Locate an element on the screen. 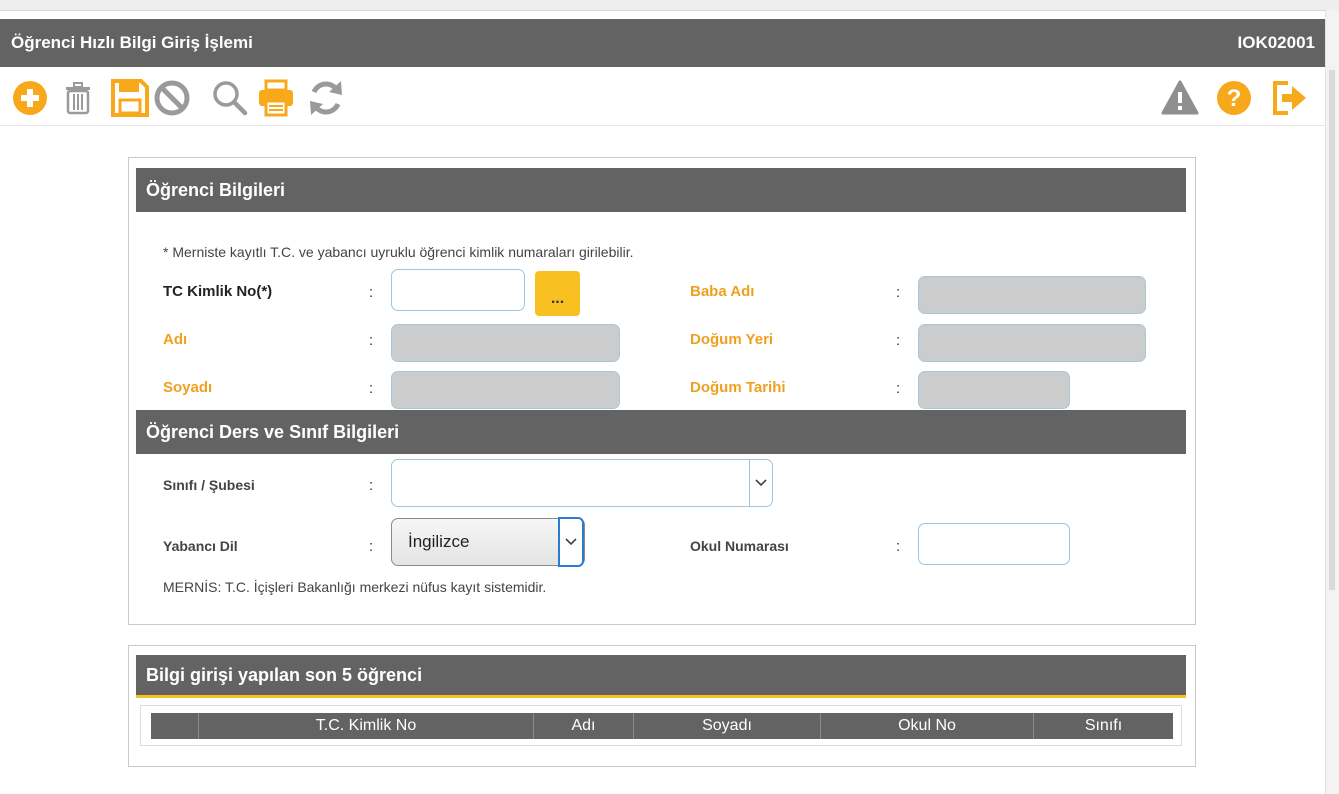 This screenshot has width=1339, height=794. name-field is located at coordinates (505, 343).